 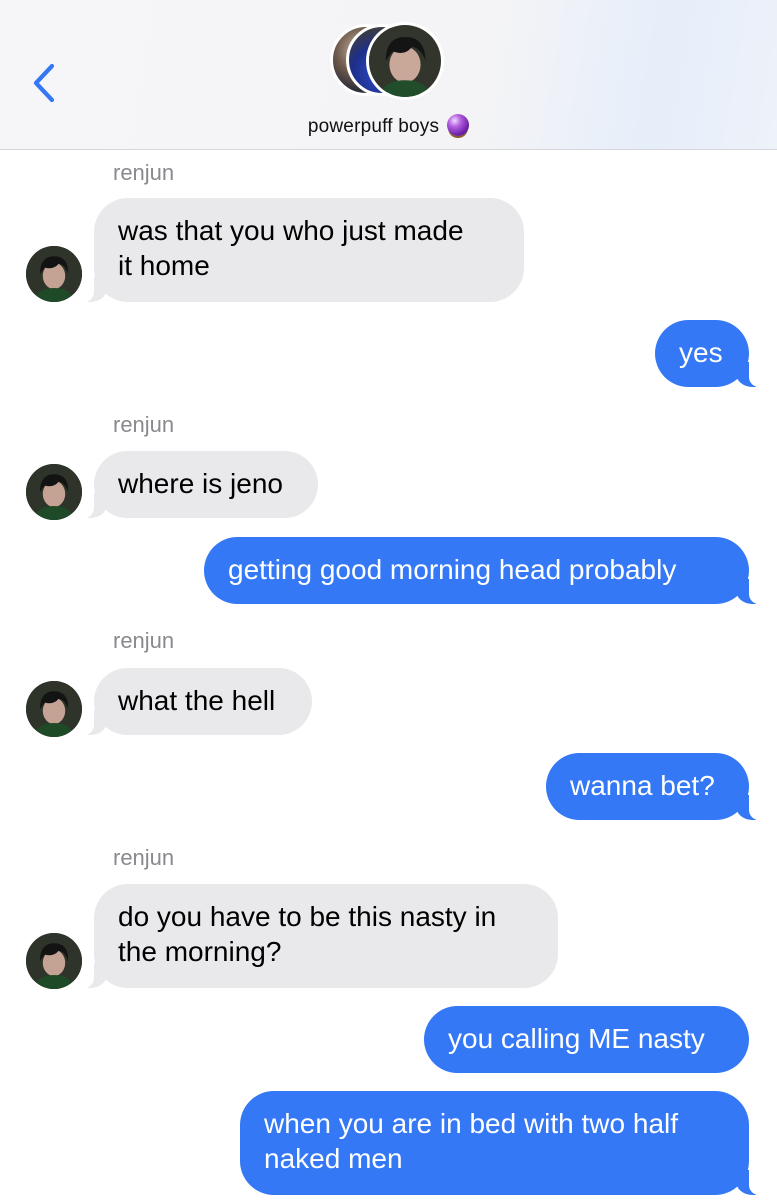 What do you see at coordinates (642, 785) in the screenshot?
I see `message-text-line: wanna bet?` at bounding box center [642, 785].